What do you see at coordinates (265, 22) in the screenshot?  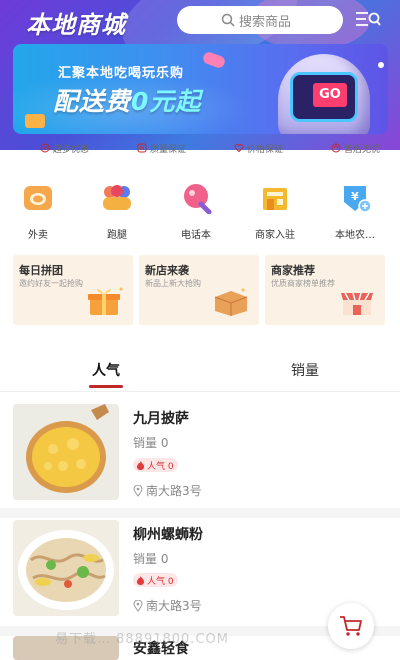 I see `search-placeholder: 搜索商品` at bounding box center [265, 22].